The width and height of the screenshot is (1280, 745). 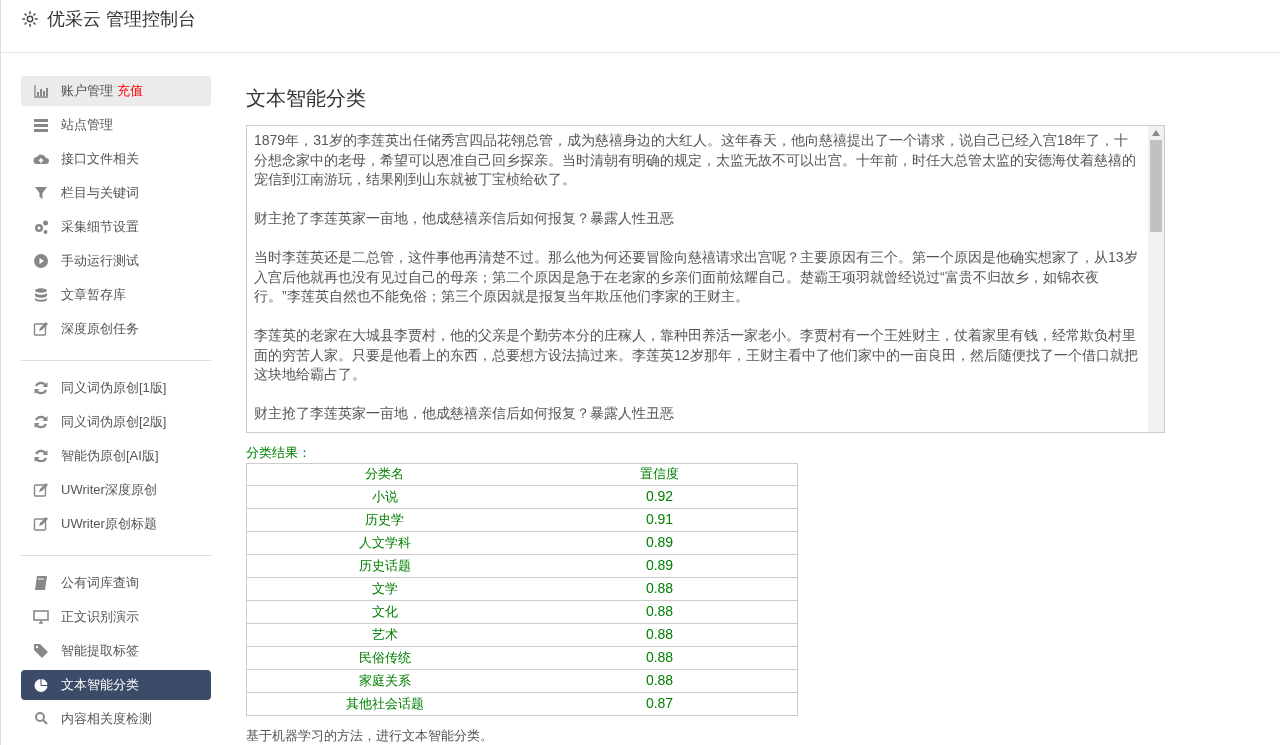 What do you see at coordinates (660, 519) in the screenshot?
I see `table-cell: 0.91` at bounding box center [660, 519].